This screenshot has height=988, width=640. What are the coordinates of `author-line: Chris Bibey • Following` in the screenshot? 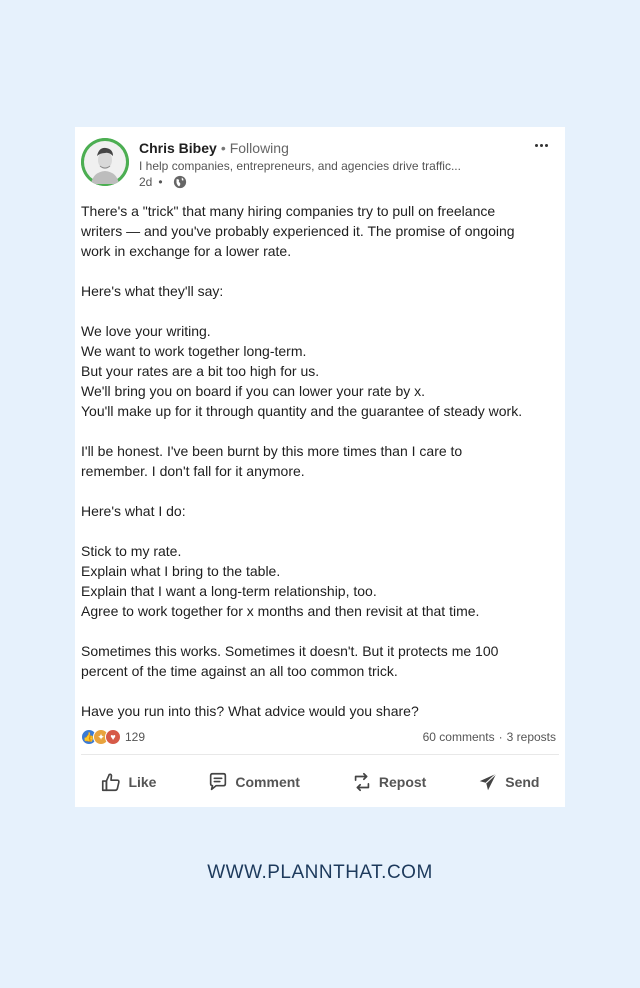 It's located at (214, 148).